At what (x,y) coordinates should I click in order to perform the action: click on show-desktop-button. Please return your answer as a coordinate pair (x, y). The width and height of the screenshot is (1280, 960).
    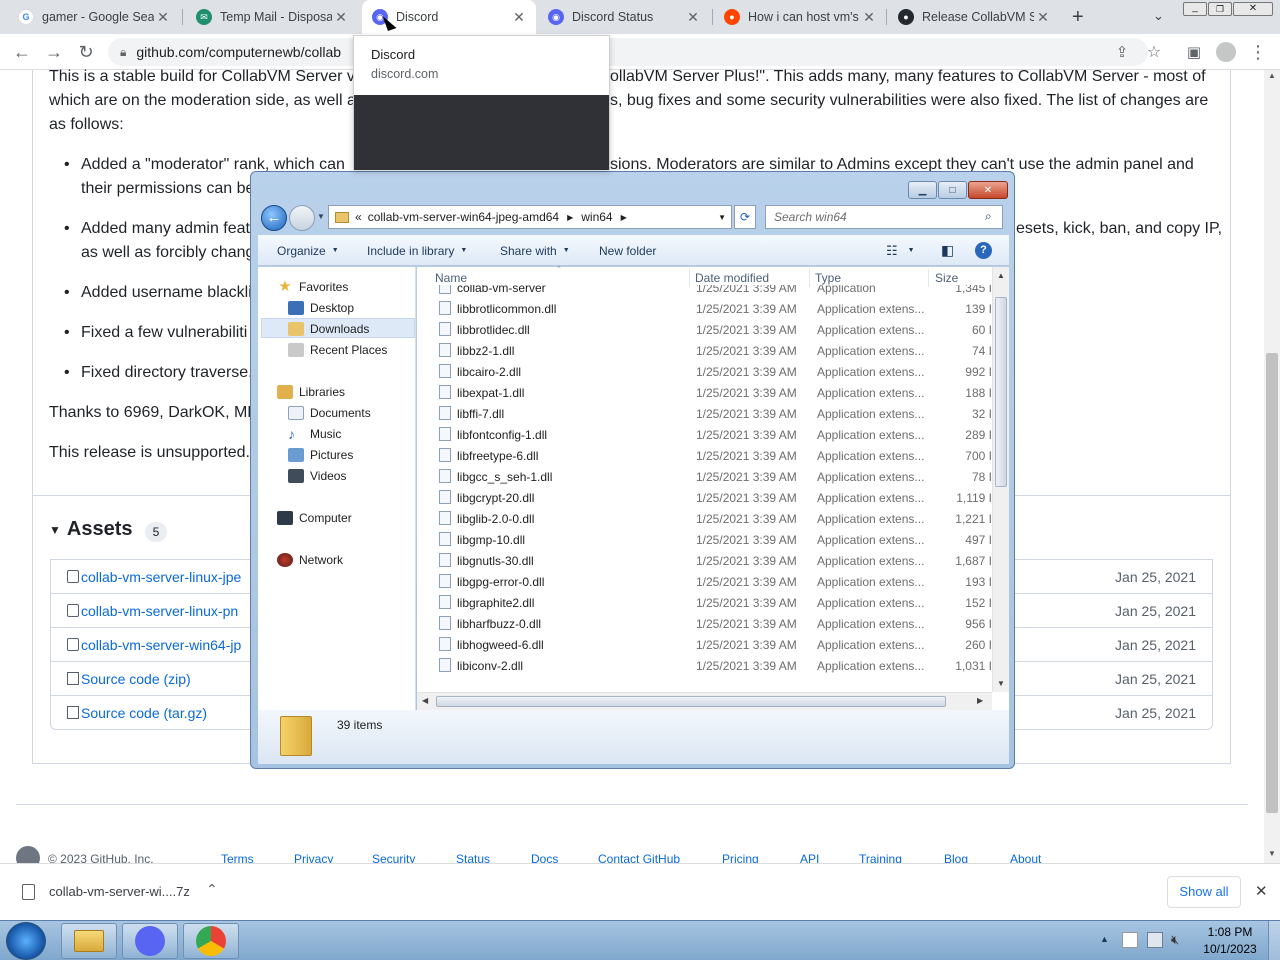
    Looking at the image, I should click on (1274, 940).